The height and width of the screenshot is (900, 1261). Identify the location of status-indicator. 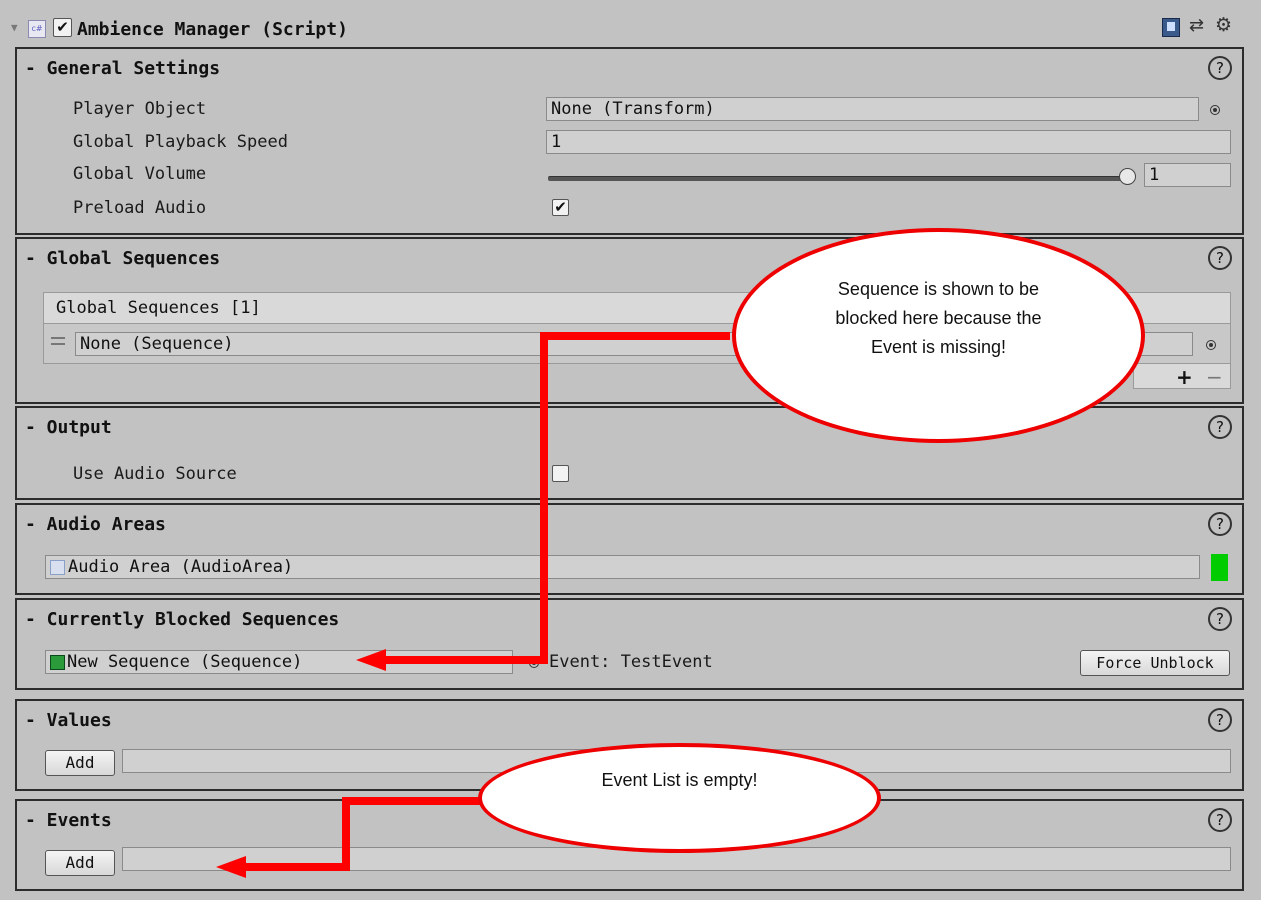
(1219, 567).